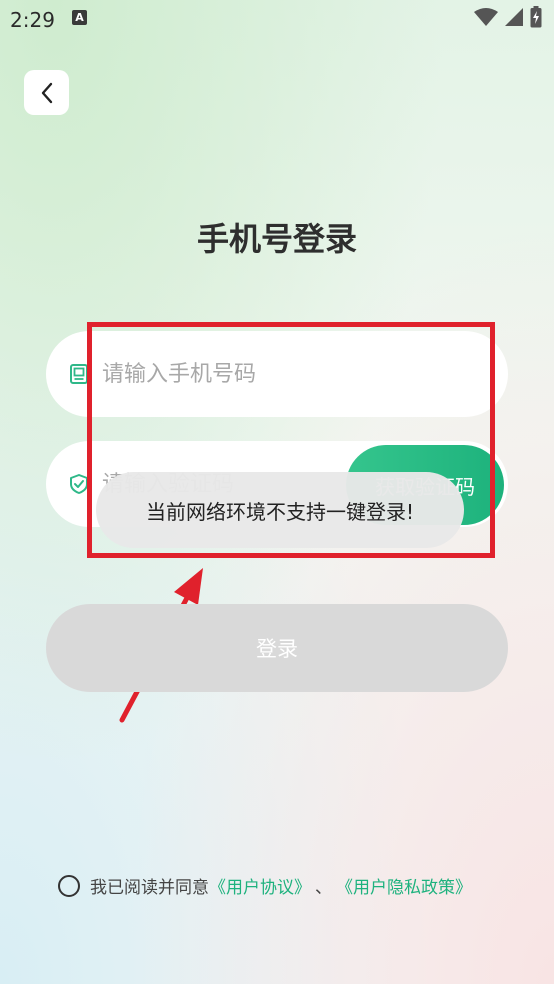 This screenshot has height=984, width=554. I want to click on notification-a-icon: A, so click(79, 17).